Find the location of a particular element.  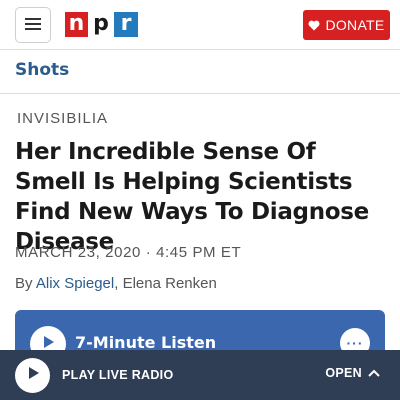

live-radio-bar: PLAY LIVE RADIO OPEN is located at coordinates (200, 375).